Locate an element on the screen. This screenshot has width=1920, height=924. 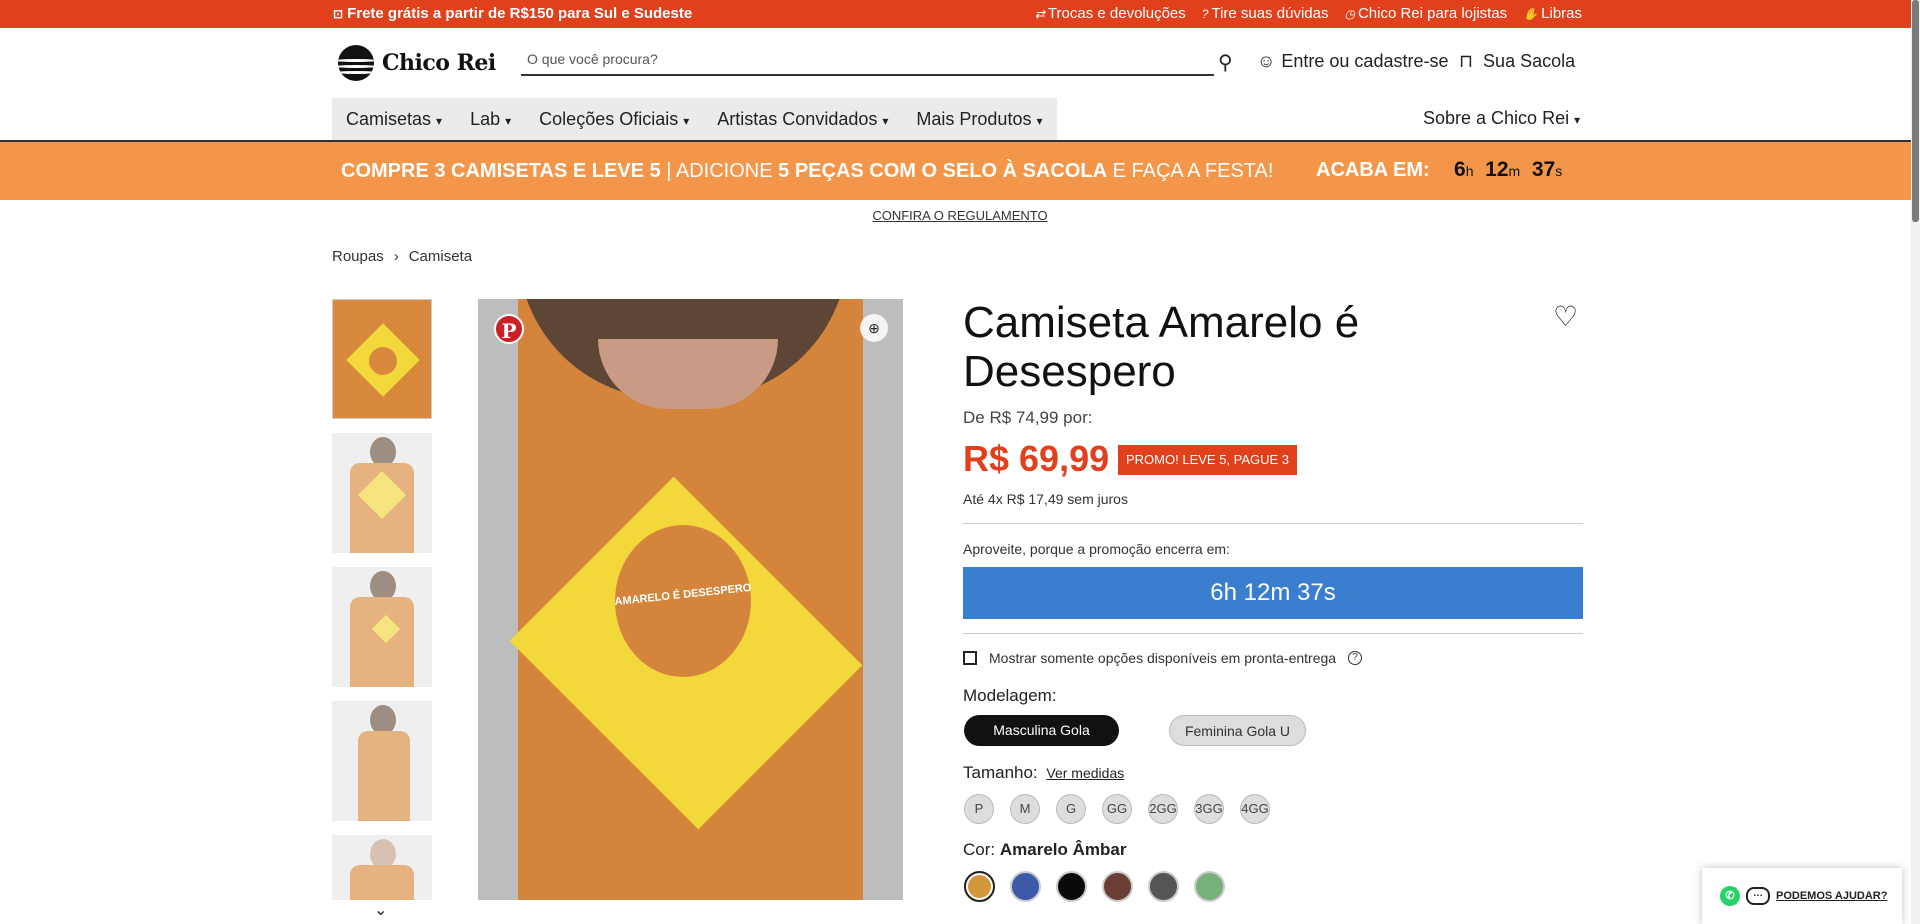
help-chat-button: ✆ … PODEMOS AJUDAR? is located at coordinates (1802, 896).